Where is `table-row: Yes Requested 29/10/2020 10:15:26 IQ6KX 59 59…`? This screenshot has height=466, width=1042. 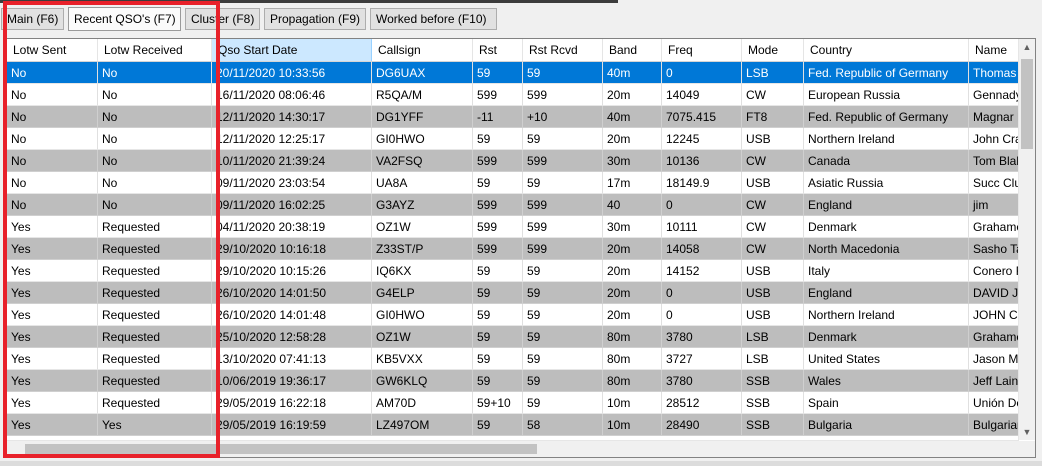
table-row: Yes Requested 29/10/2020 10:15:26 IQ6KX 59 59… is located at coordinates (513, 271).